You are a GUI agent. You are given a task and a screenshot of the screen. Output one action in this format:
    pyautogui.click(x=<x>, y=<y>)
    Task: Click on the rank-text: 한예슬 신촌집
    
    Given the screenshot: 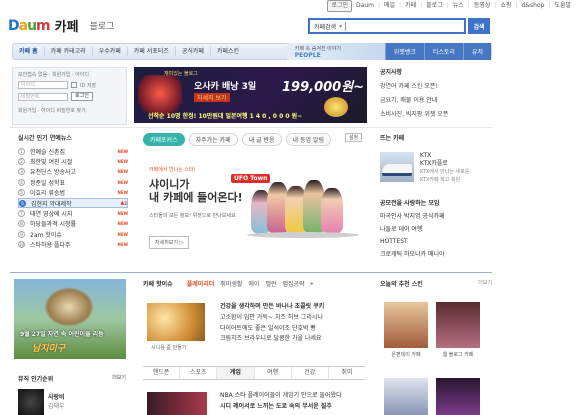 What is the action you would take?
    pyautogui.click(x=74, y=151)
    